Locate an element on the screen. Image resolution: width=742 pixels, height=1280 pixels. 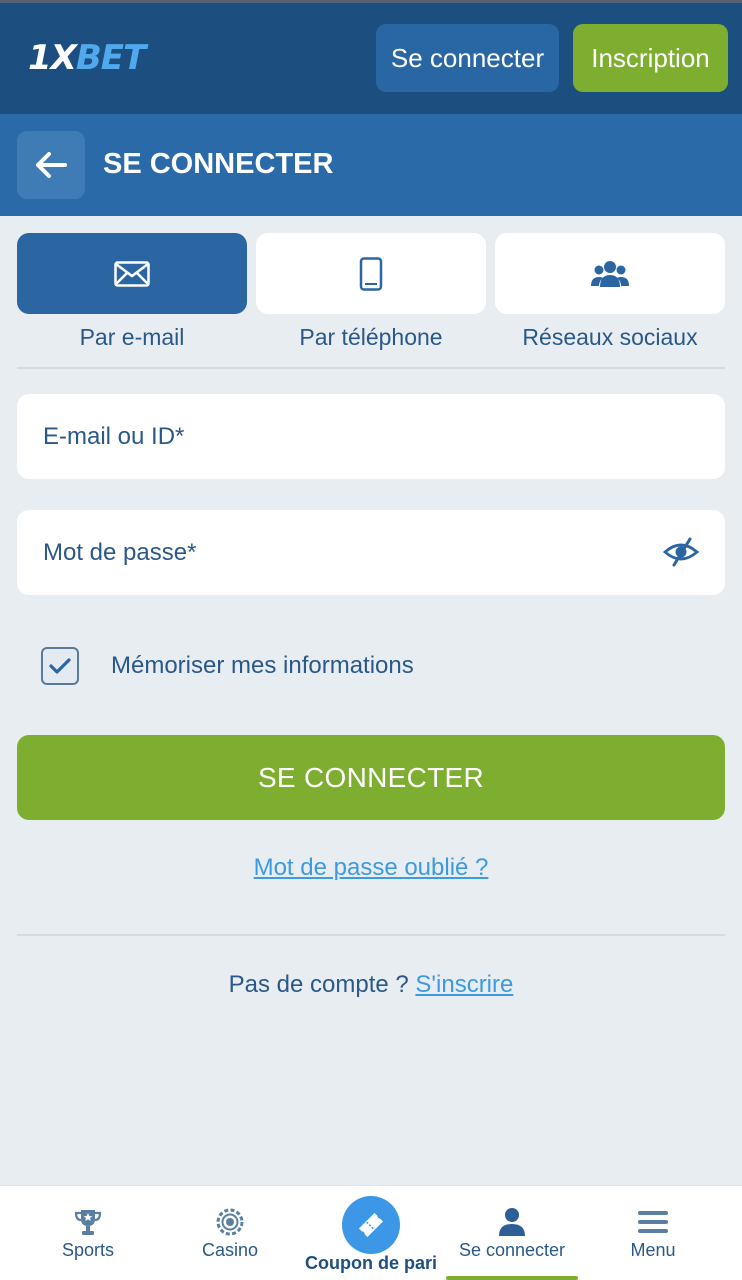
top-header: 1X BET Se connecter Inscription is located at coordinates (371, 57).